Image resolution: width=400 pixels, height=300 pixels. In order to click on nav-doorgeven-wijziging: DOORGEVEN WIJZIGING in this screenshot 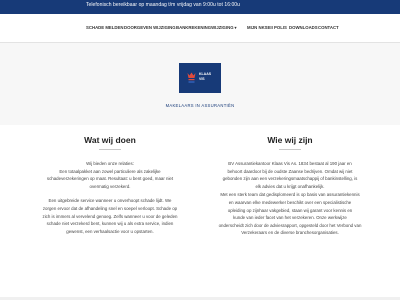, I will do `click(150, 27)`.